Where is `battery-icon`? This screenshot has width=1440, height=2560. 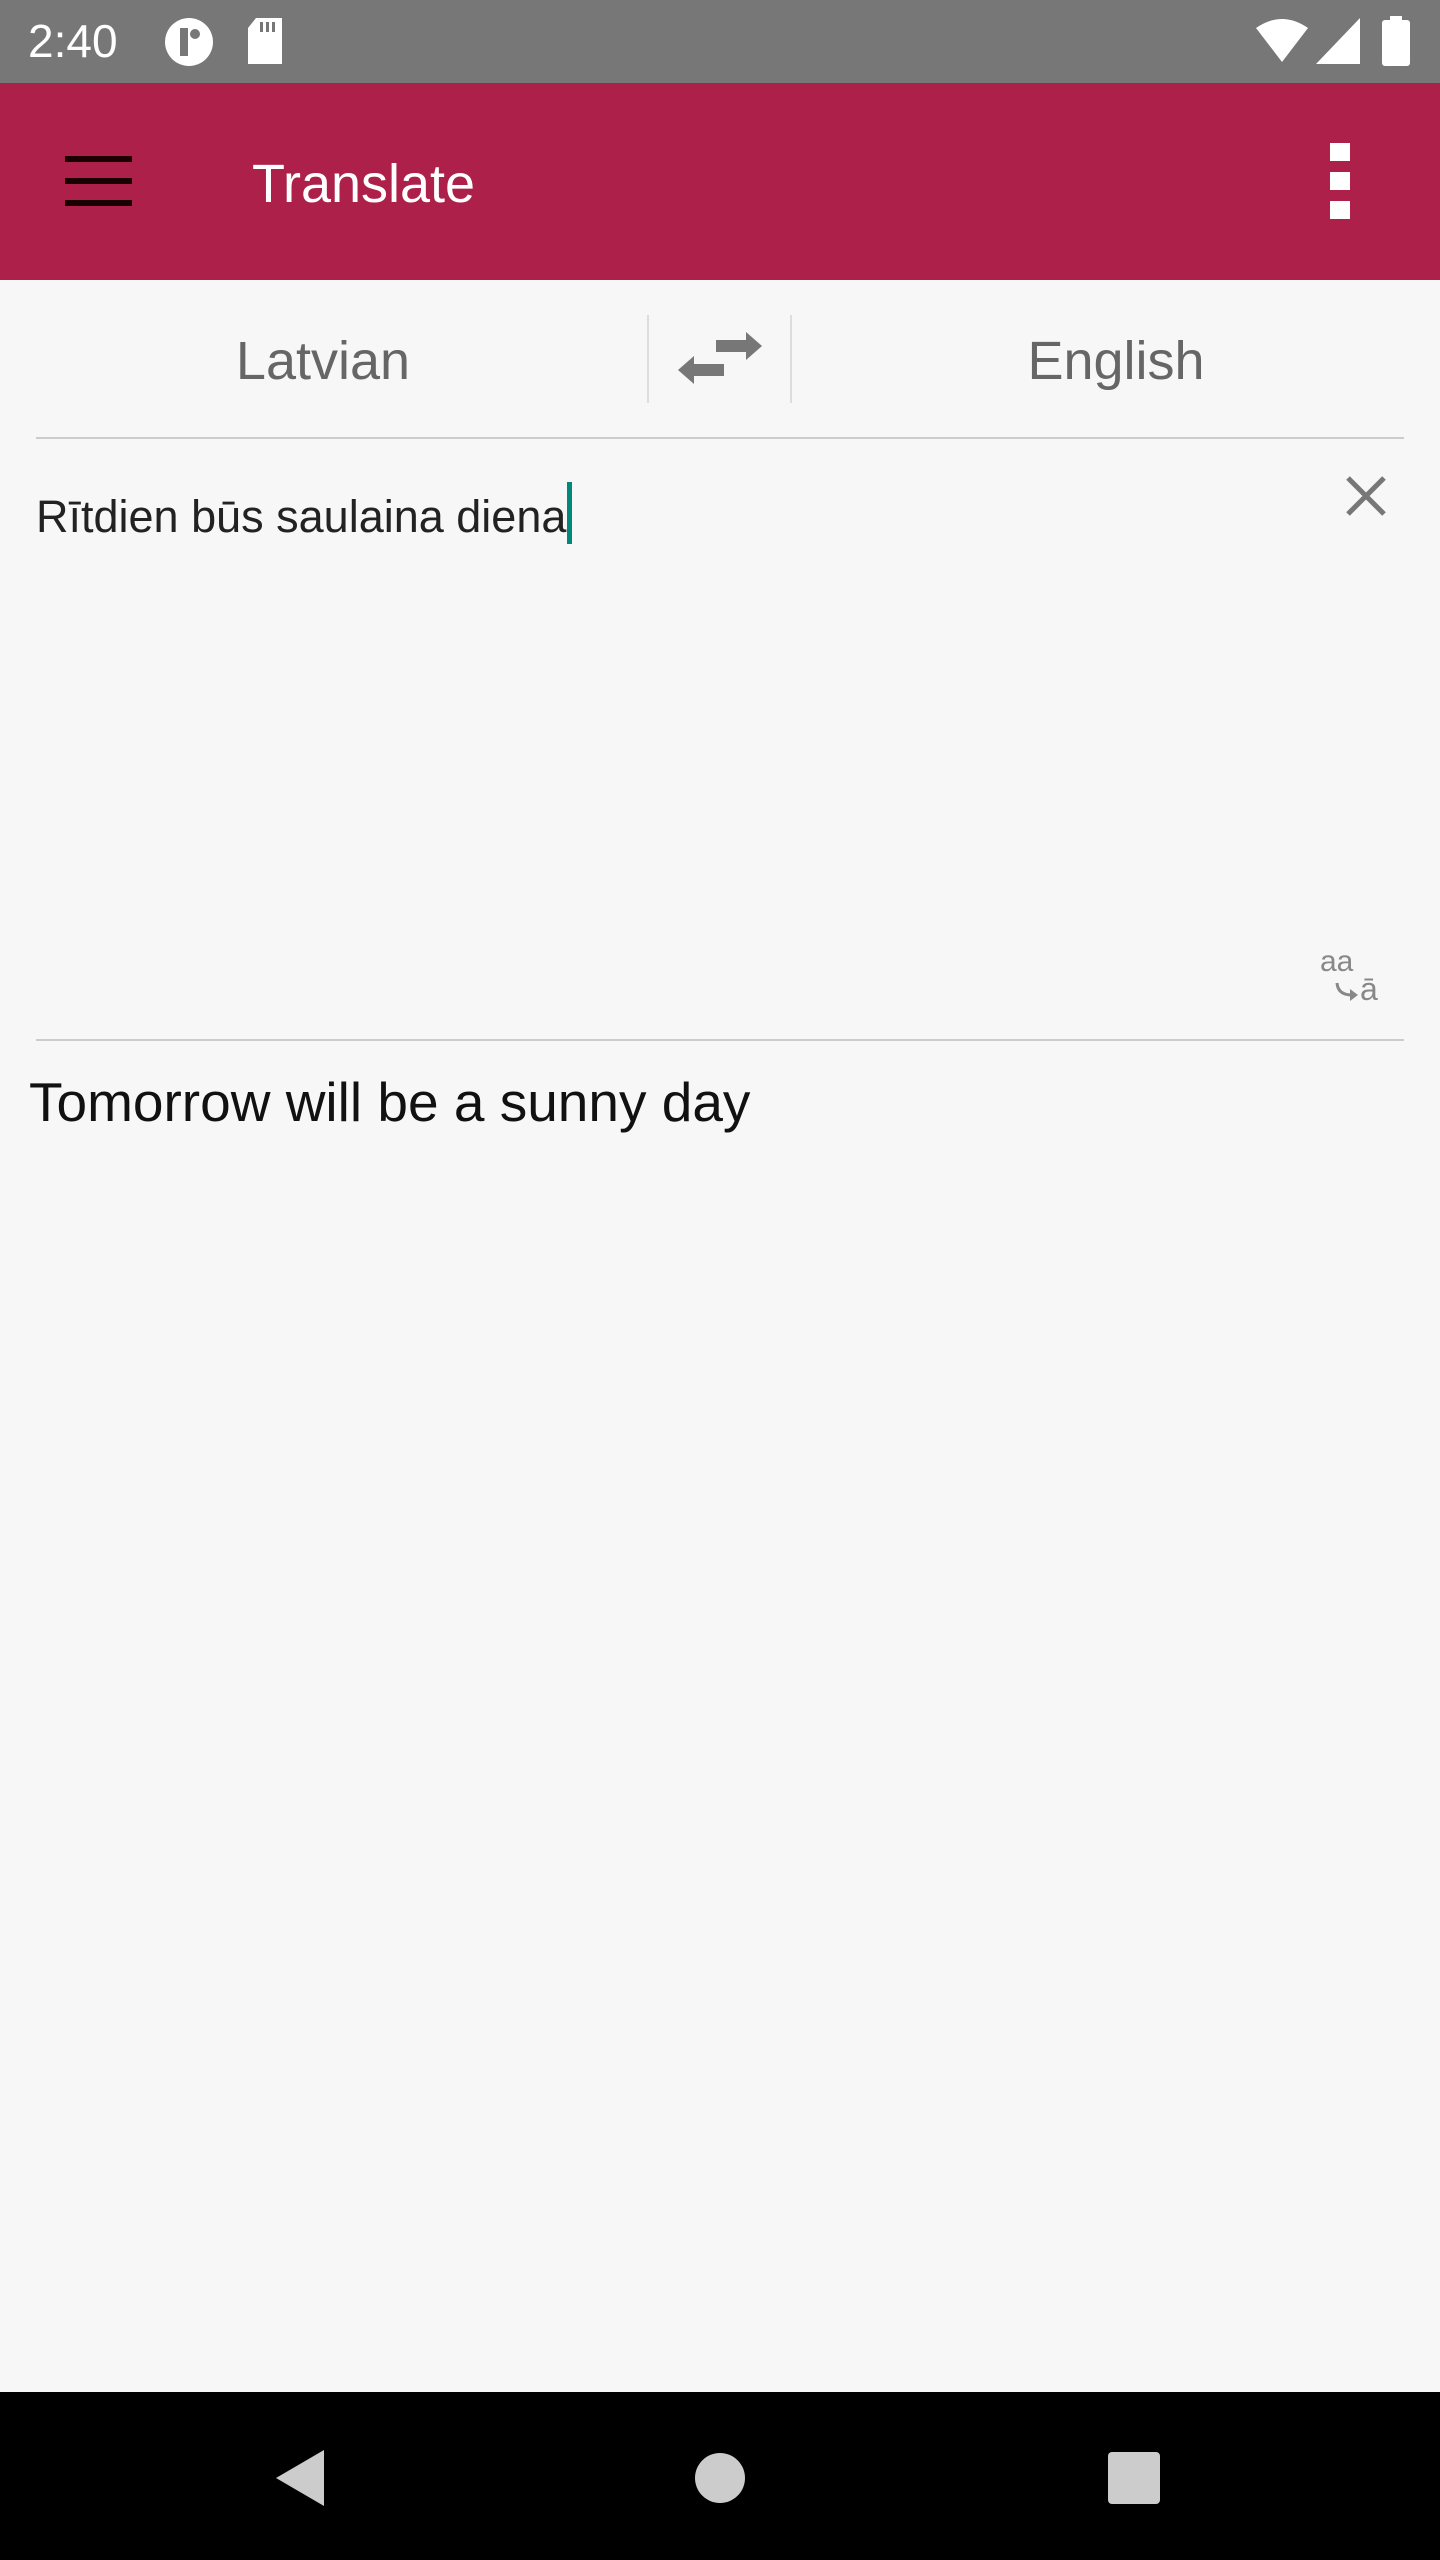
battery-icon is located at coordinates (1396, 41).